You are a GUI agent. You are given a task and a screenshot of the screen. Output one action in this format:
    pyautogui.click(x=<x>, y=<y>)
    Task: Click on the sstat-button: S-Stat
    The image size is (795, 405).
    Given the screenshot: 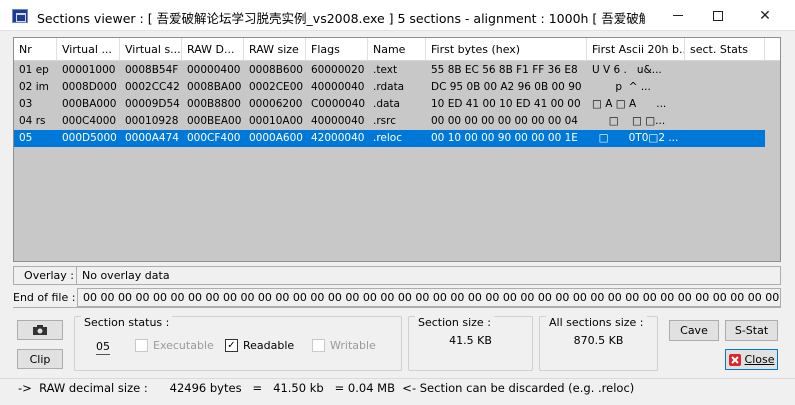 What is the action you would take?
    pyautogui.click(x=751, y=330)
    